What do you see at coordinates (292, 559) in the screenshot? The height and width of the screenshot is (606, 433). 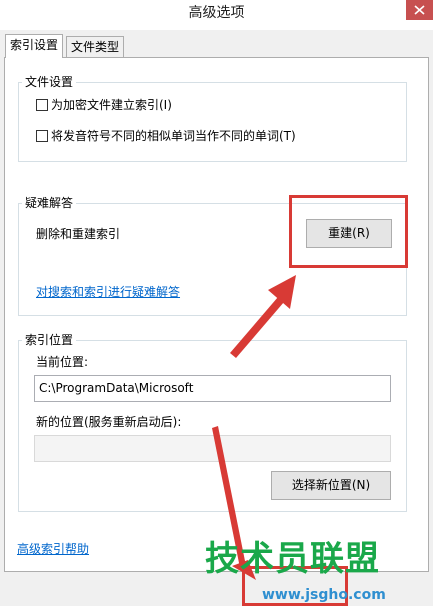 I see `watermark-brand: 技术员联盟` at bounding box center [292, 559].